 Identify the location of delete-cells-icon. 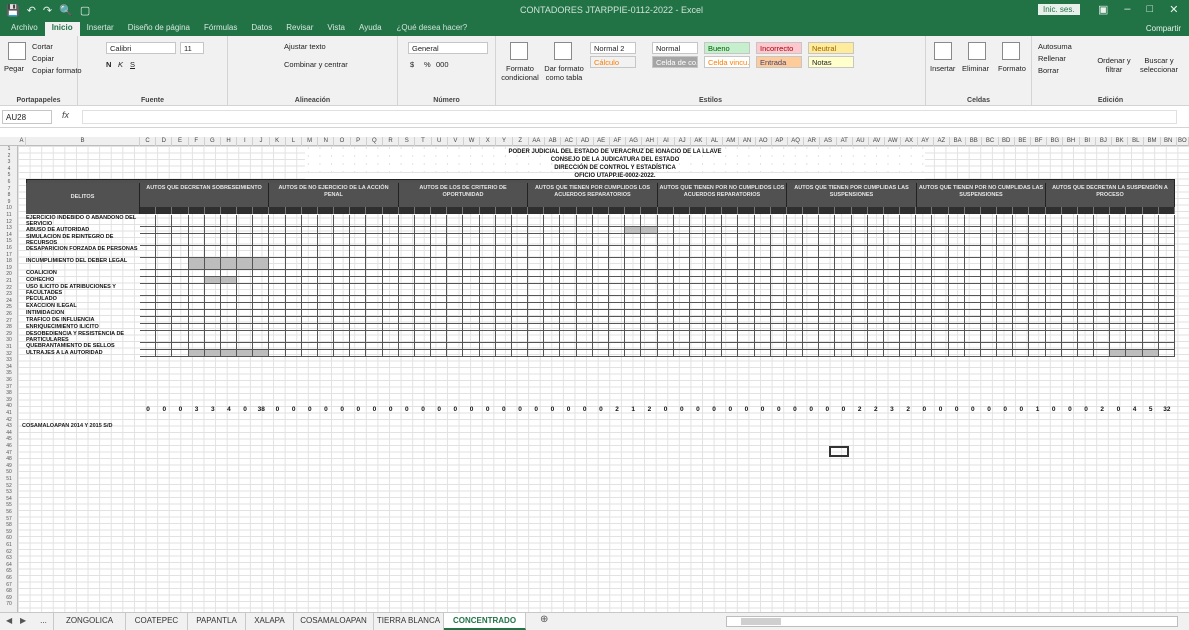
(977, 51).